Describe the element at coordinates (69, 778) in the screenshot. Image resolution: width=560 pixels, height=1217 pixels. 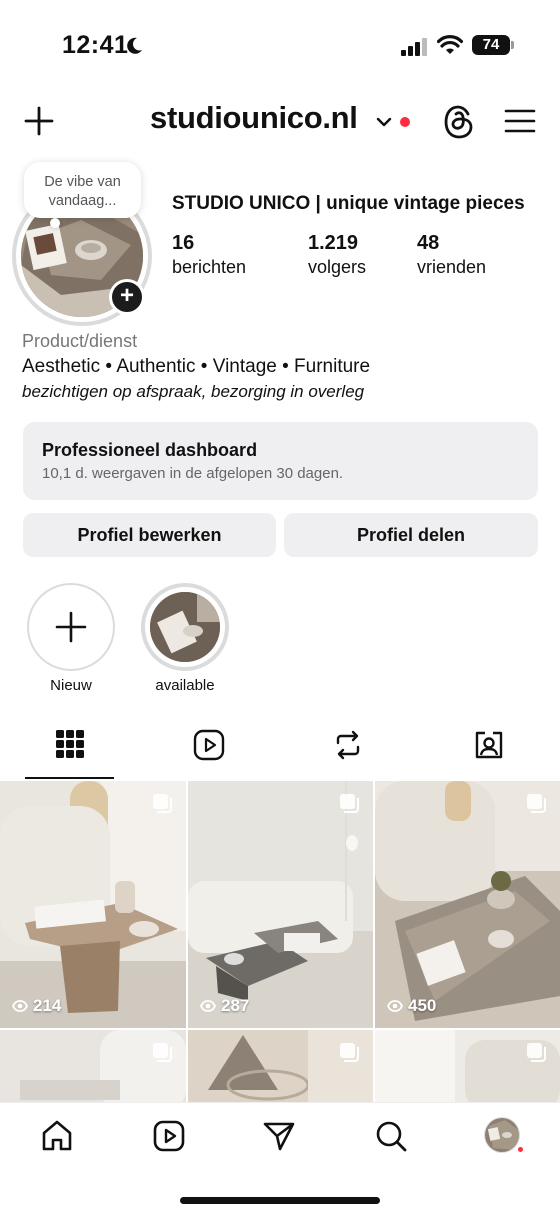
I see `active-tab-underline` at that location.